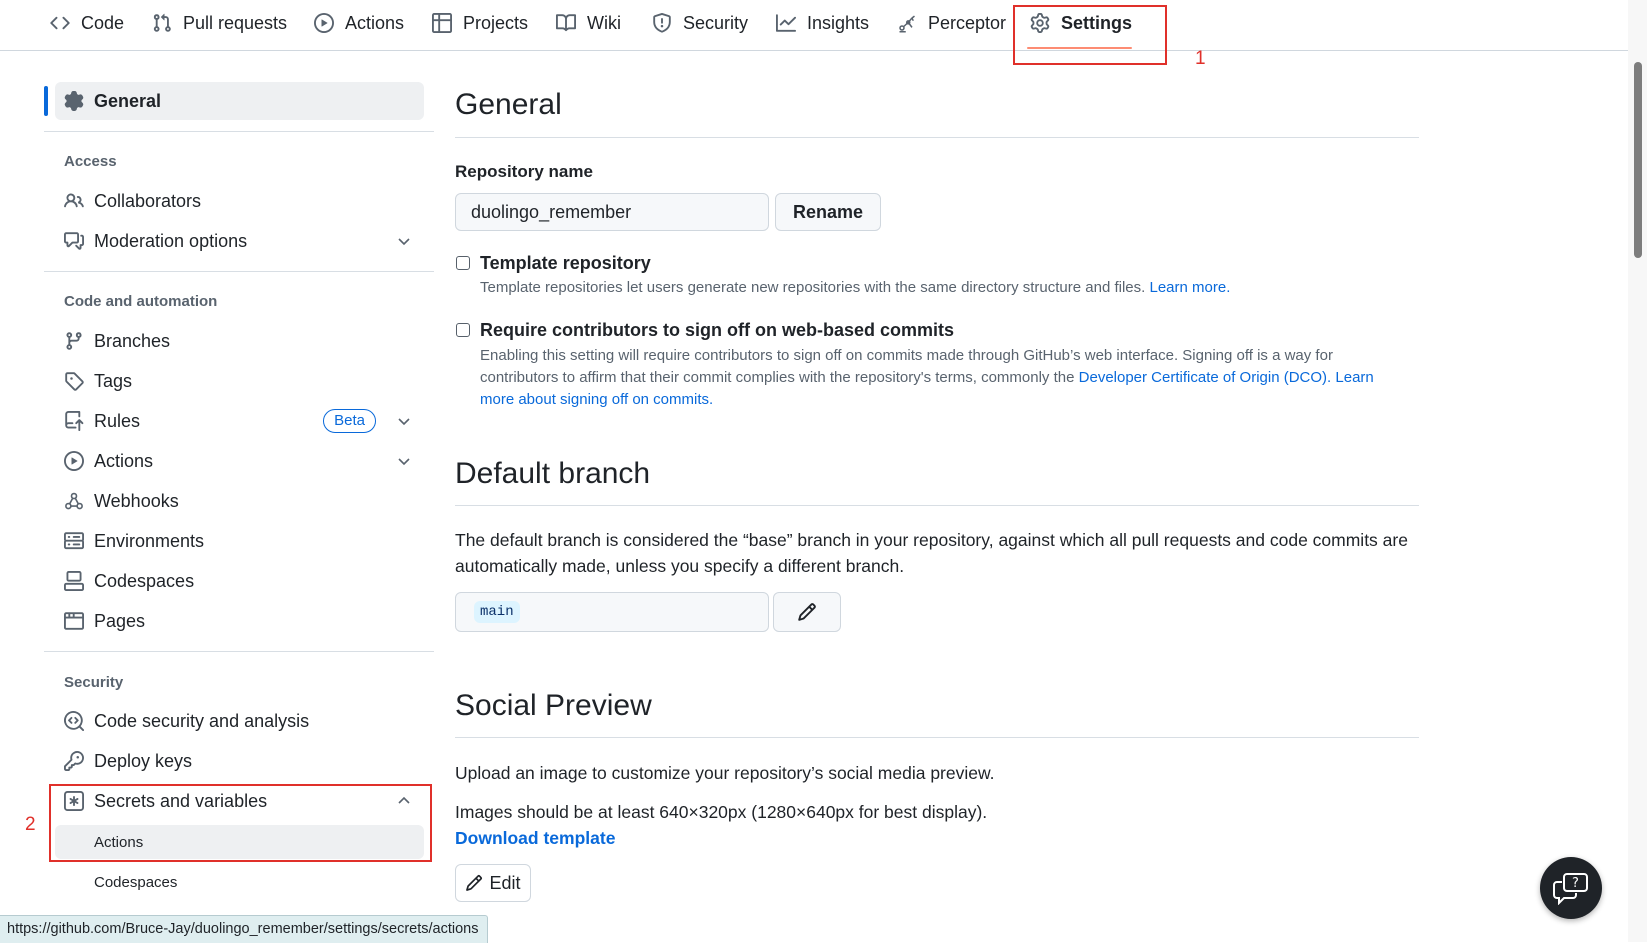 This screenshot has width=1647, height=943. I want to click on sidebar-item-pages: Pages, so click(239, 621).